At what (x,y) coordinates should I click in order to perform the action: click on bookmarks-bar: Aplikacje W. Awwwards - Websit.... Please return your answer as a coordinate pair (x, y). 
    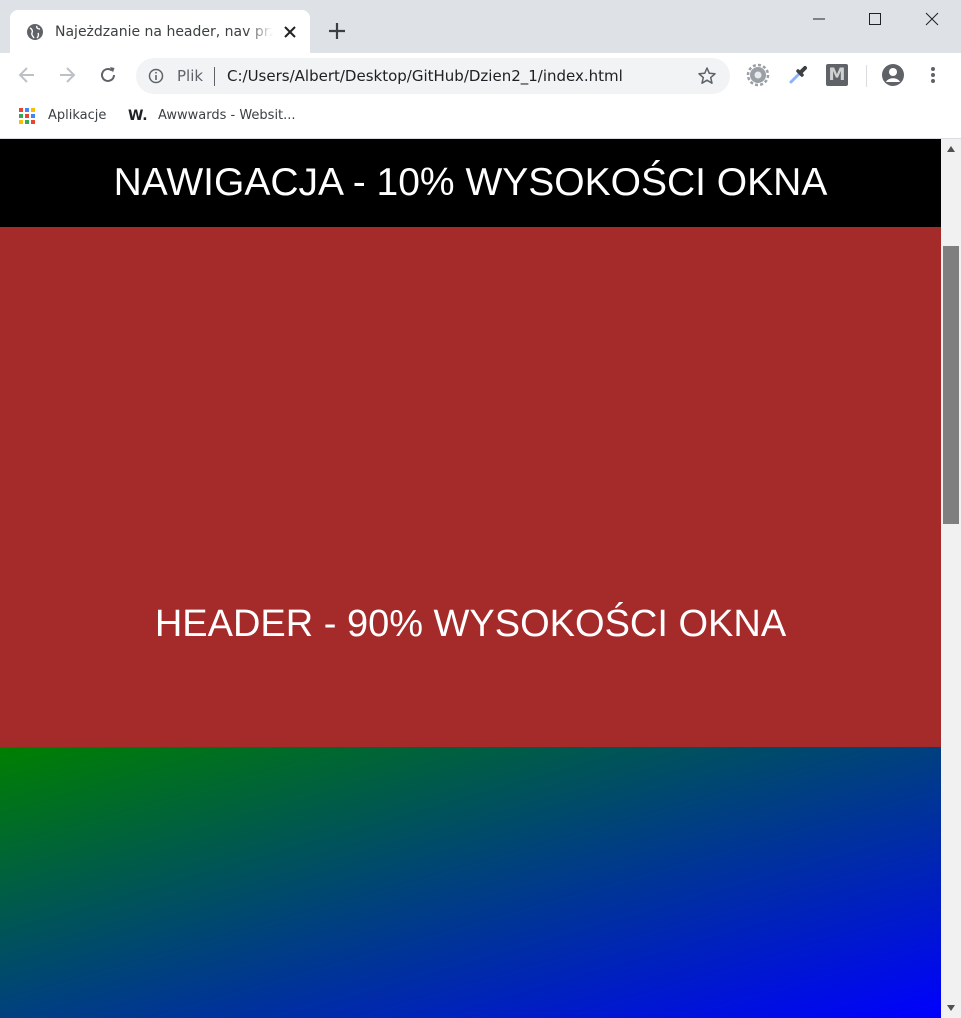
    Looking at the image, I should click on (480, 118).